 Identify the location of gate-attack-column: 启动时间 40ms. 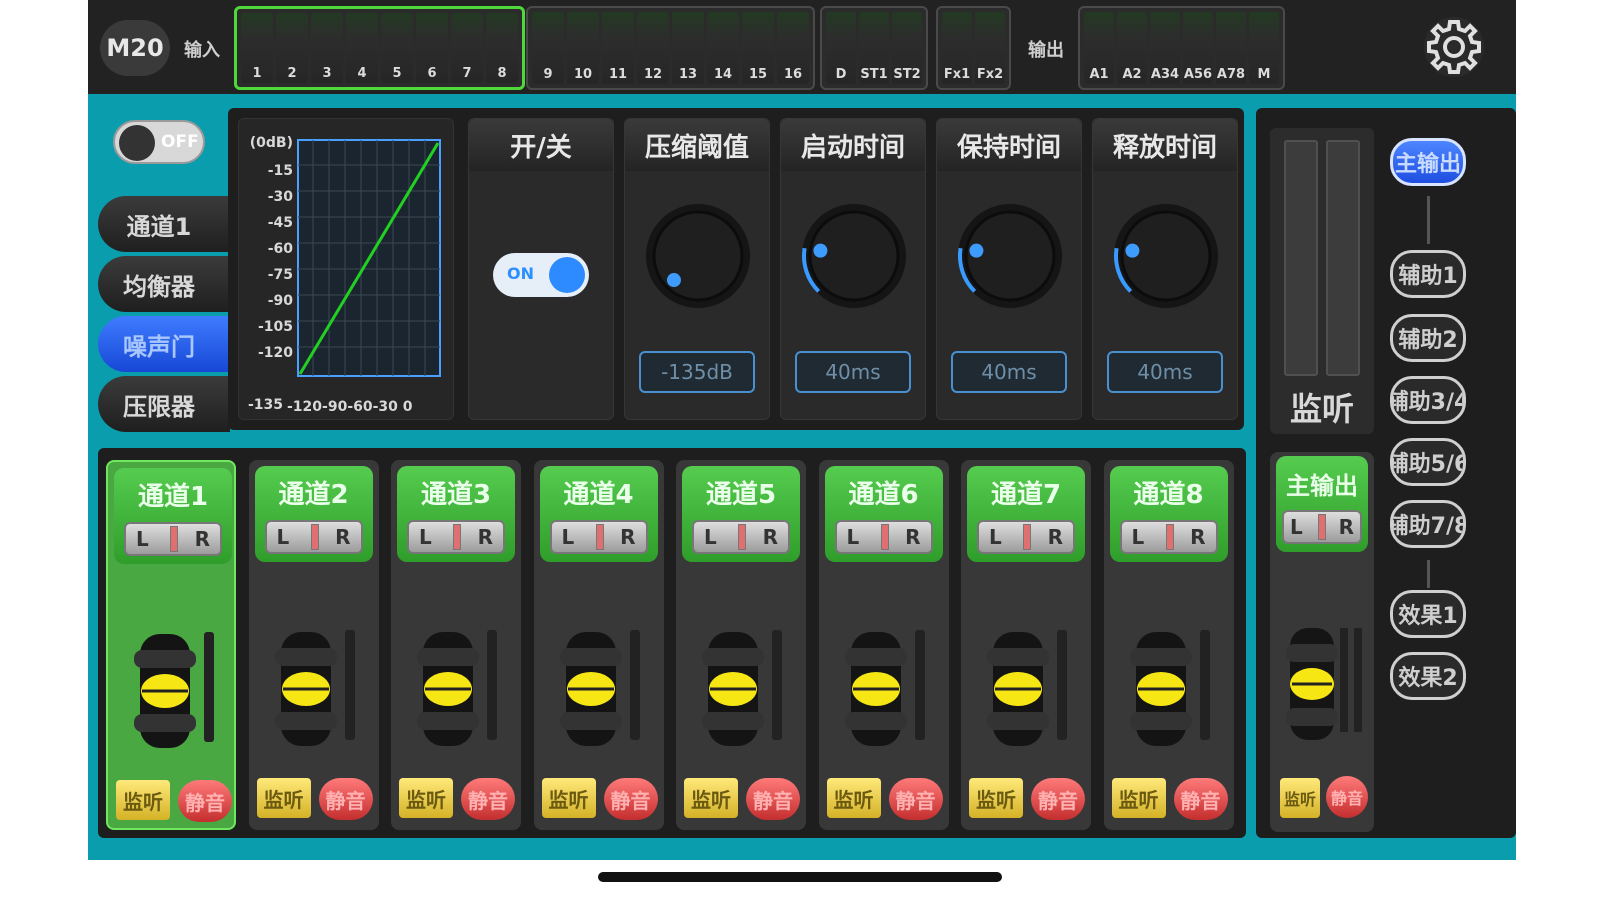
(853, 269).